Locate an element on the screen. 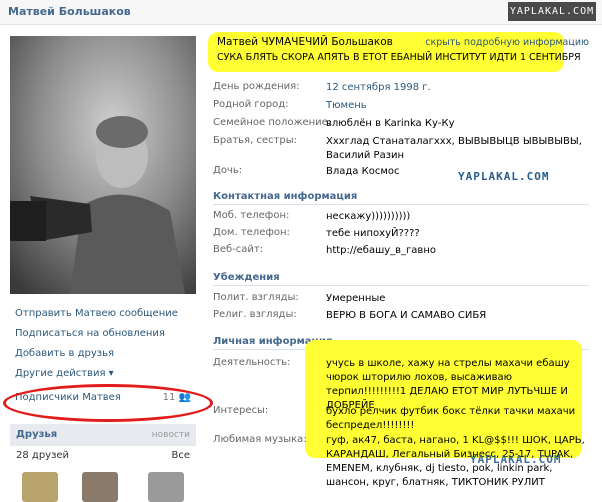 The width and height of the screenshot is (602, 502). hide-details-link: скрыть подробную информацию is located at coordinates (507, 42).